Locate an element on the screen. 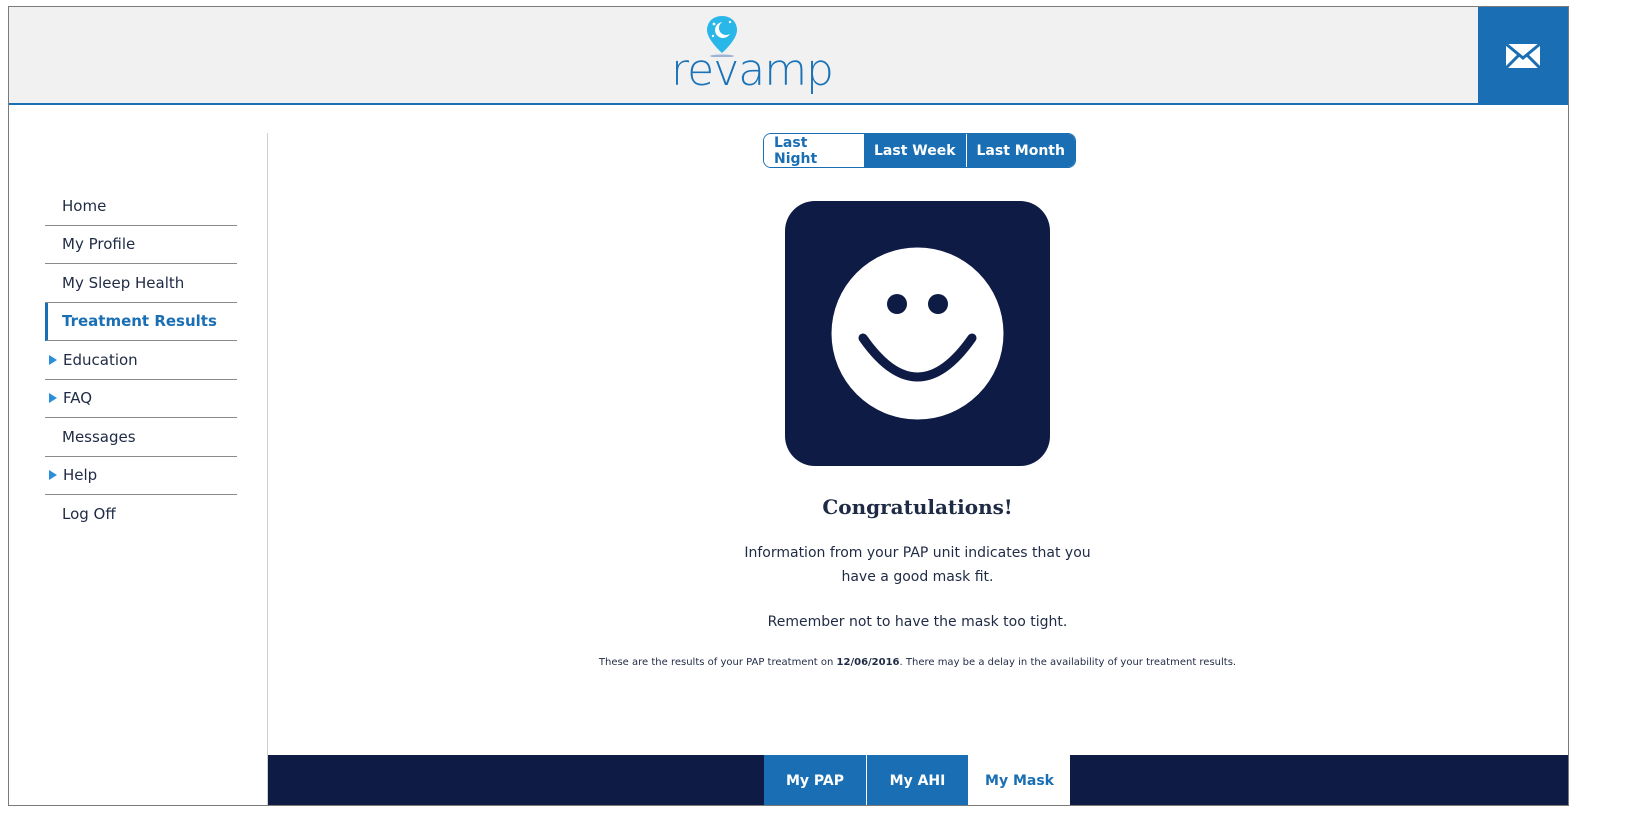 This screenshot has width=1628, height=835. result-tip: Remember not to have the mask too tight. is located at coordinates (917, 622).